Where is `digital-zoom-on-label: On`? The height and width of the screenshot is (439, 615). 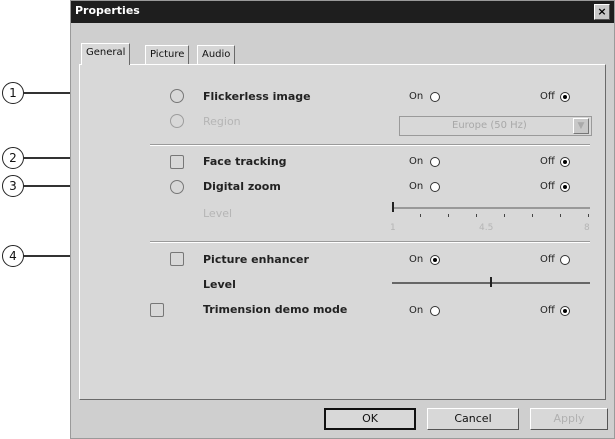 digital-zoom-on-label: On is located at coordinates (416, 186).